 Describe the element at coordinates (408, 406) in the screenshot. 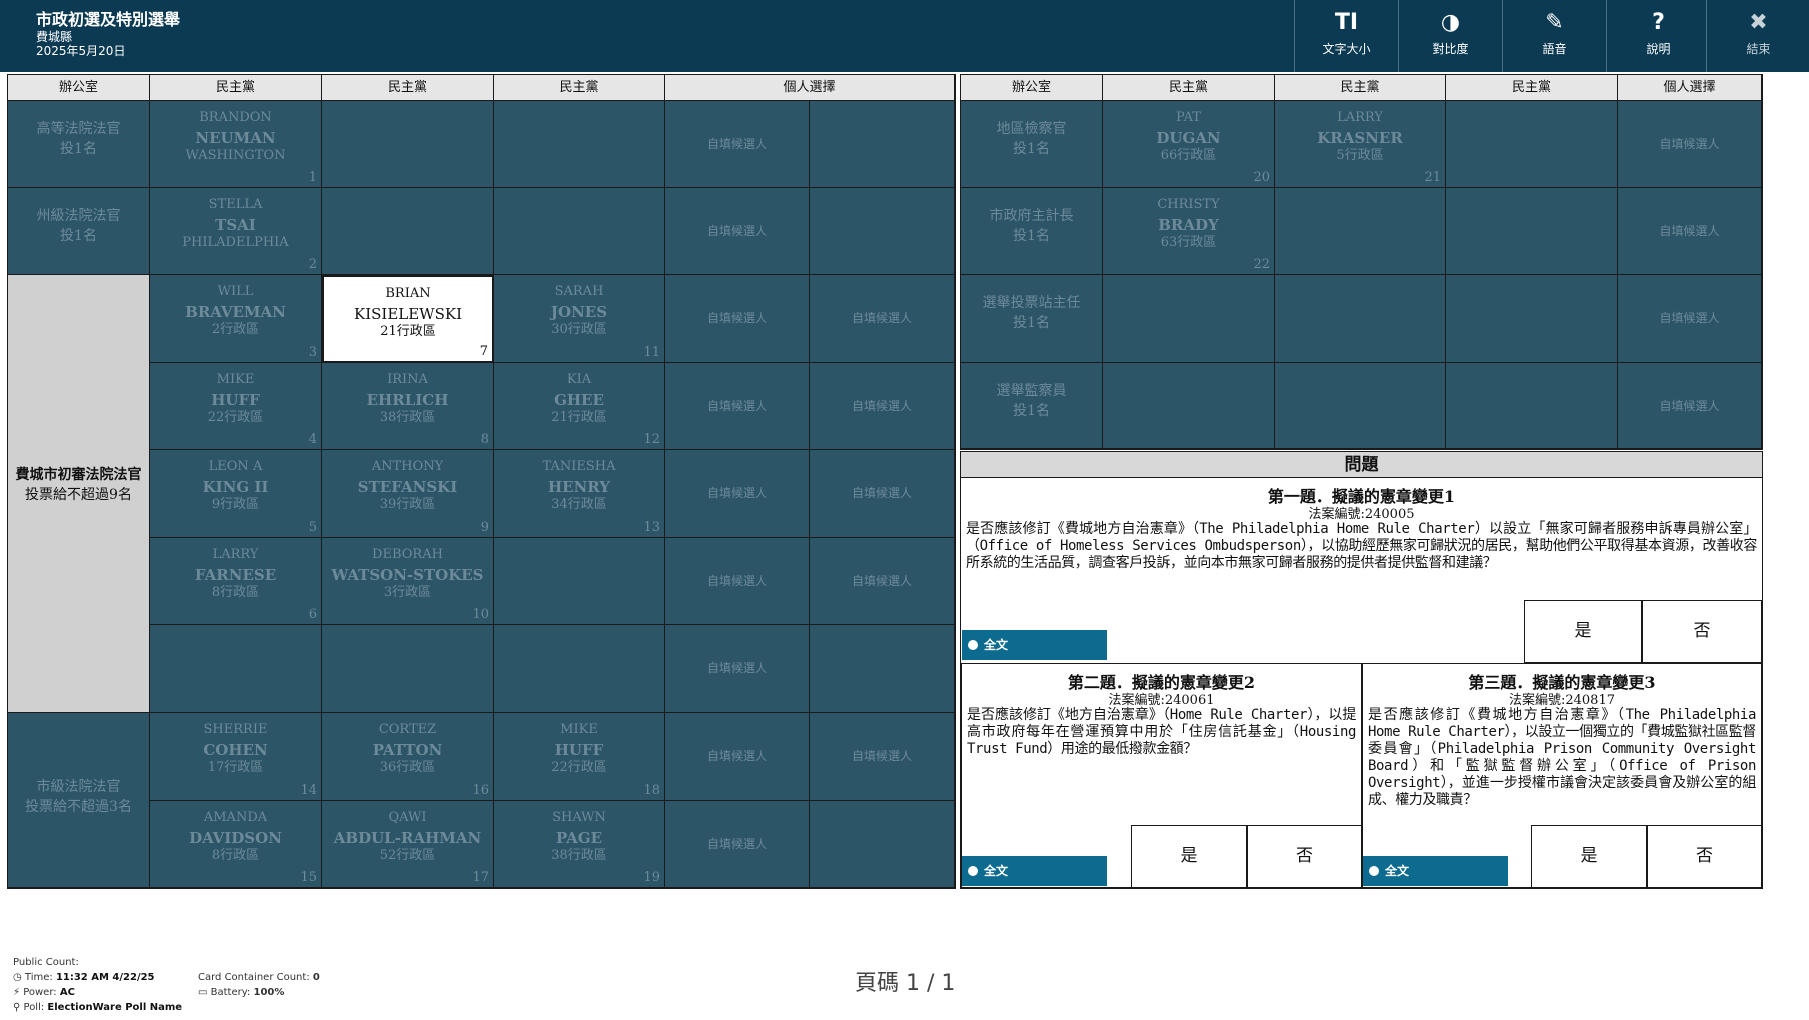

I see `candidate-ehrlich: IRINA EHRLICH 38行政區 8` at that location.